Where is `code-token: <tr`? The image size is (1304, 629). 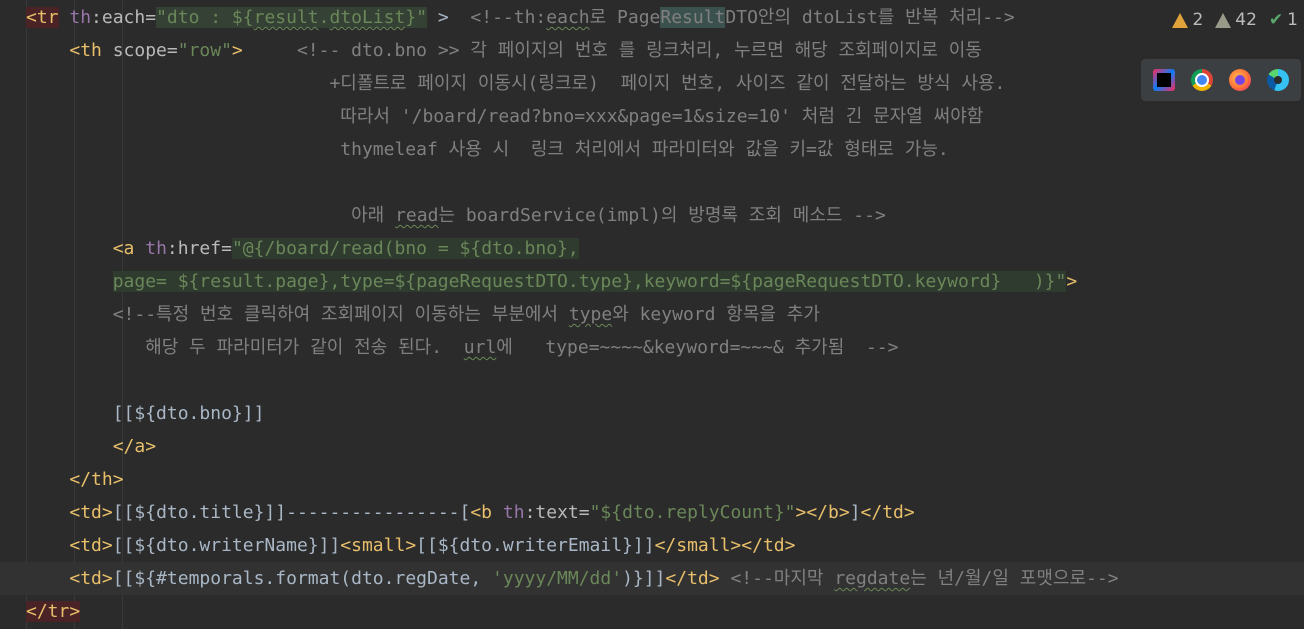 code-token: <tr is located at coordinates (42, 17).